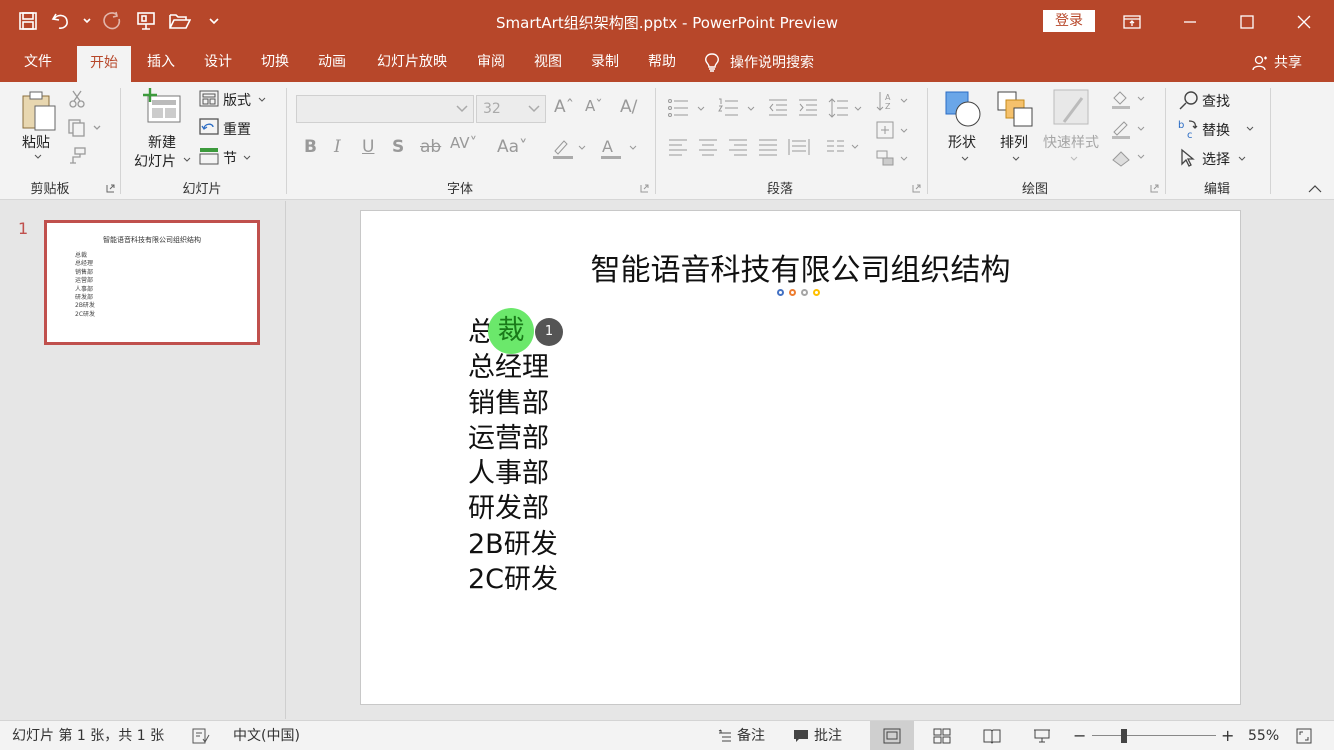  What do you see at coordinates (77, 156) in the screenshot?
I see `format-painter-icon` at bounding box center [77, 156].